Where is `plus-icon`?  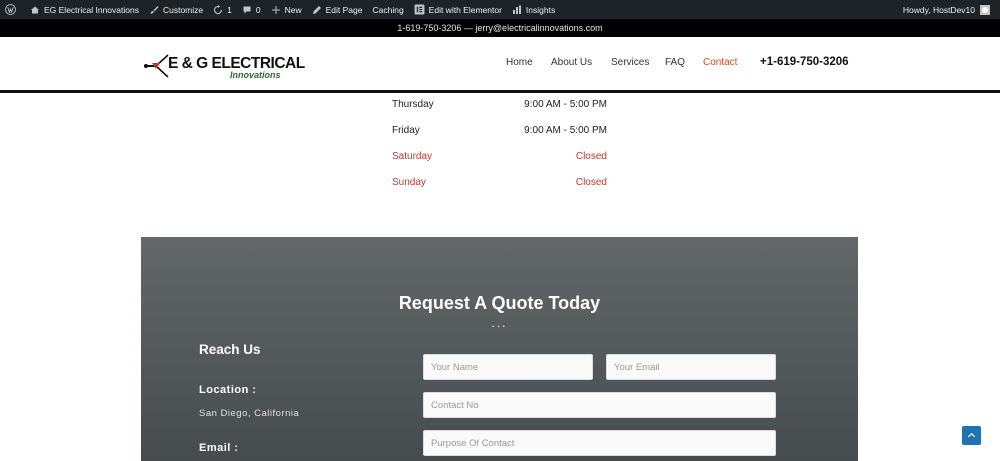
plus-icon is located at coordinates (275, 9).